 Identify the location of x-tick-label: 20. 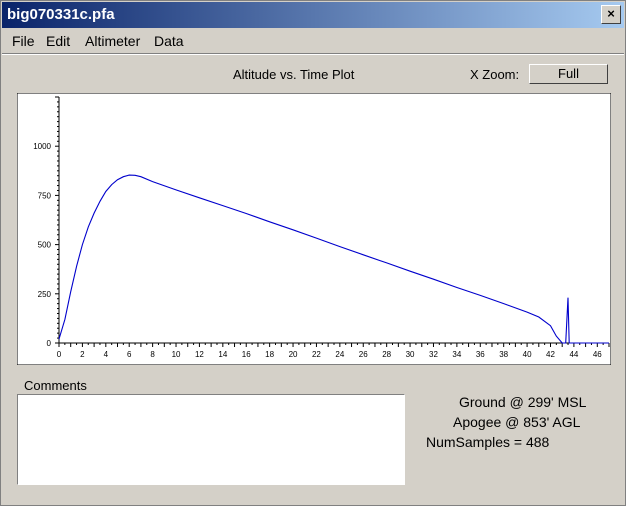
(293, 354).